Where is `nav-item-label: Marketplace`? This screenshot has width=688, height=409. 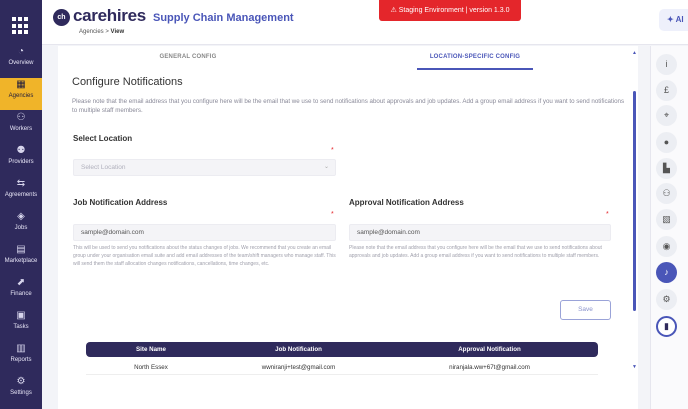 nav-item-label: Marketplace is located at coordinates (21, 261).